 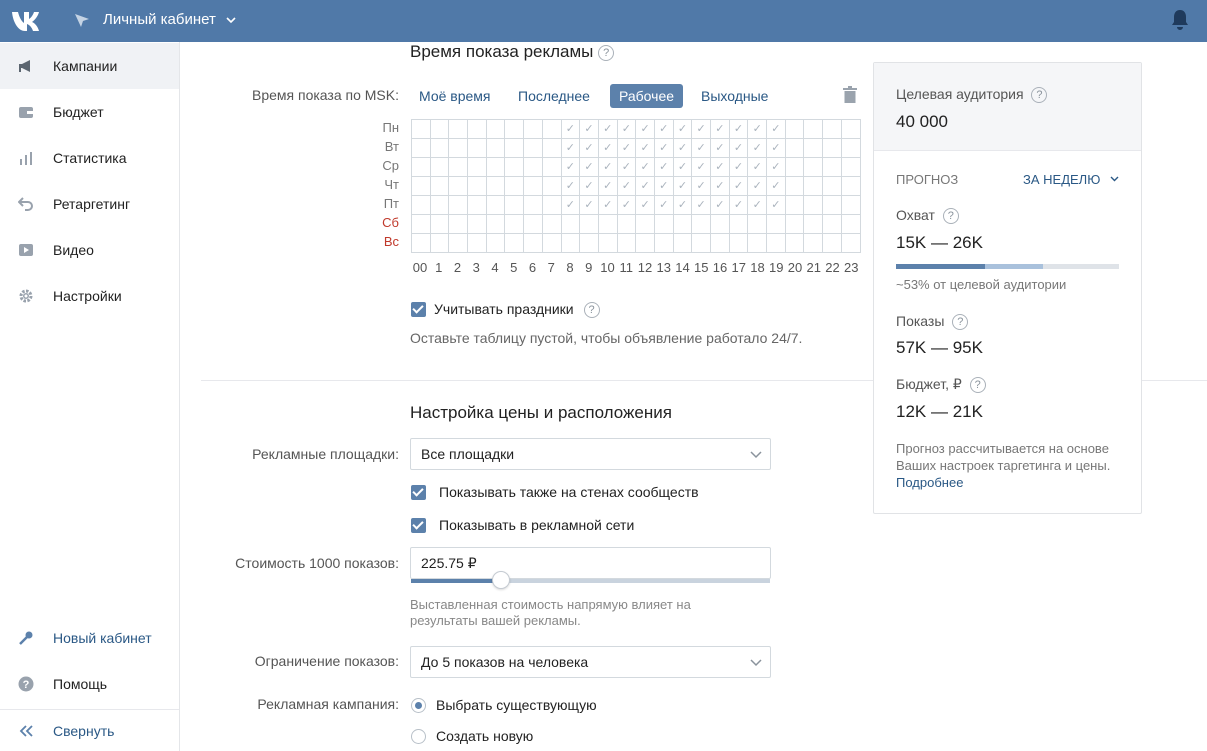 I want to click on hour-label: 19, so click(x=776, y=267).